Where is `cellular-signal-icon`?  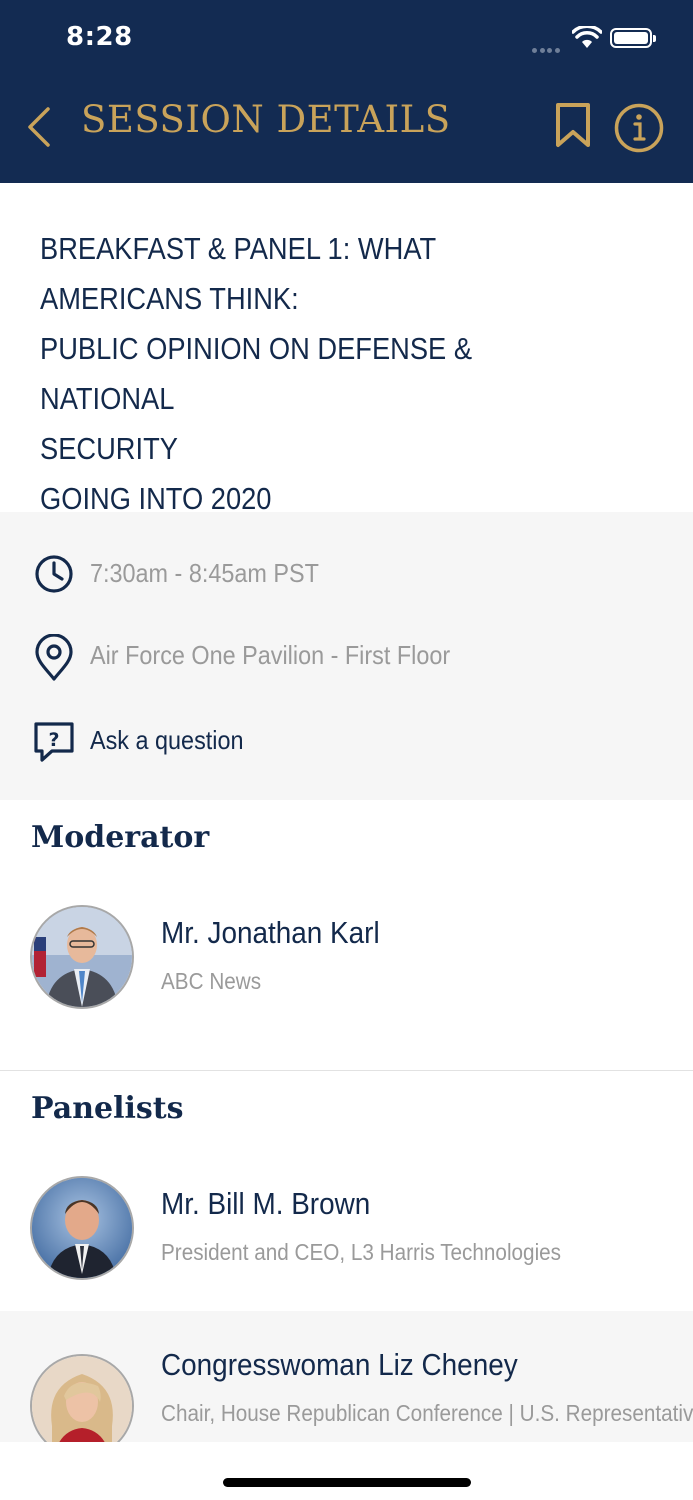
cellular-signal-icon is located at coordinates (547, 49).